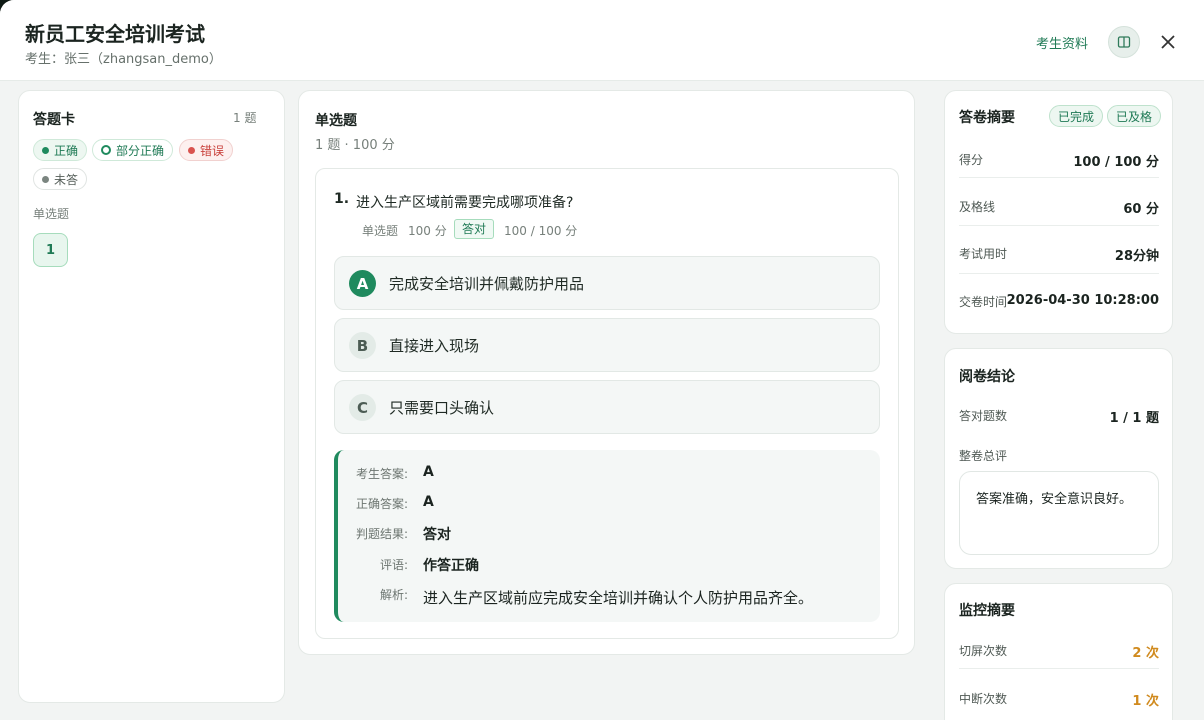 This screenshot has width=1204, height=720. What do you see at coordinates (342, 199) in the screenshot?
I see `question-number: 1.` at bounding box center [342, 199].